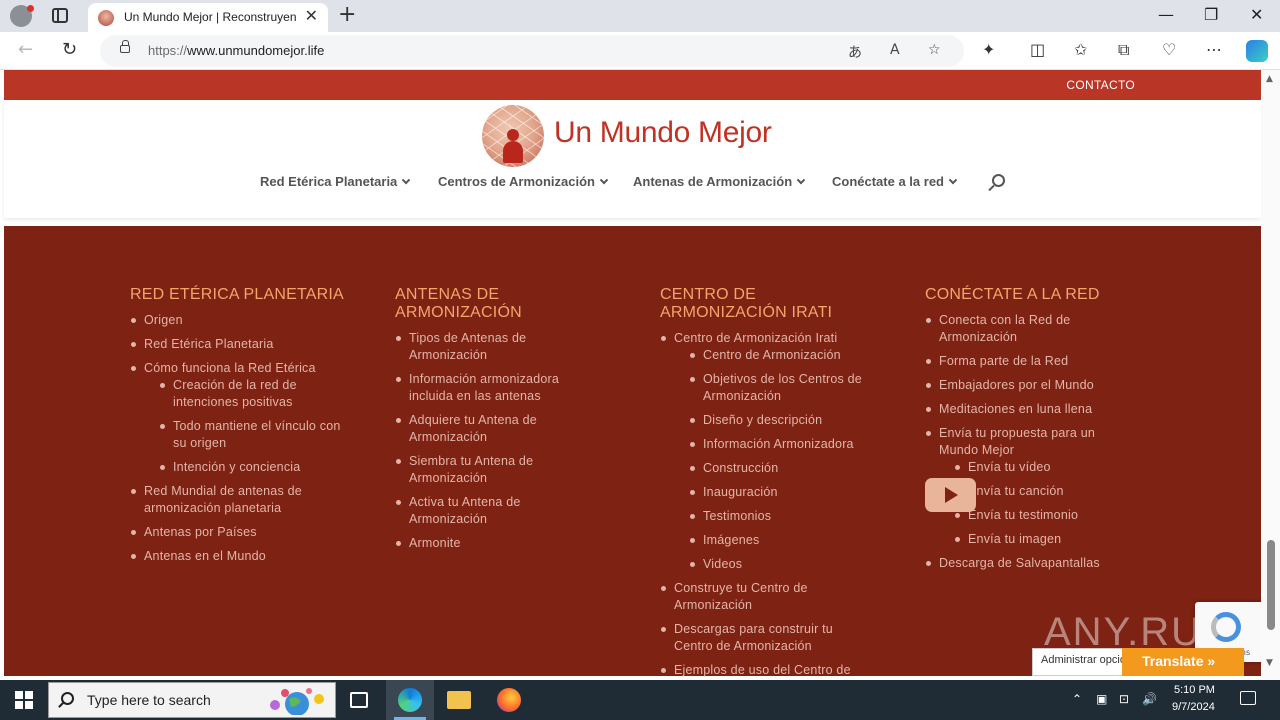  I want to click on menu-item-conectate: Conéctate a la red, so click(895, 181).